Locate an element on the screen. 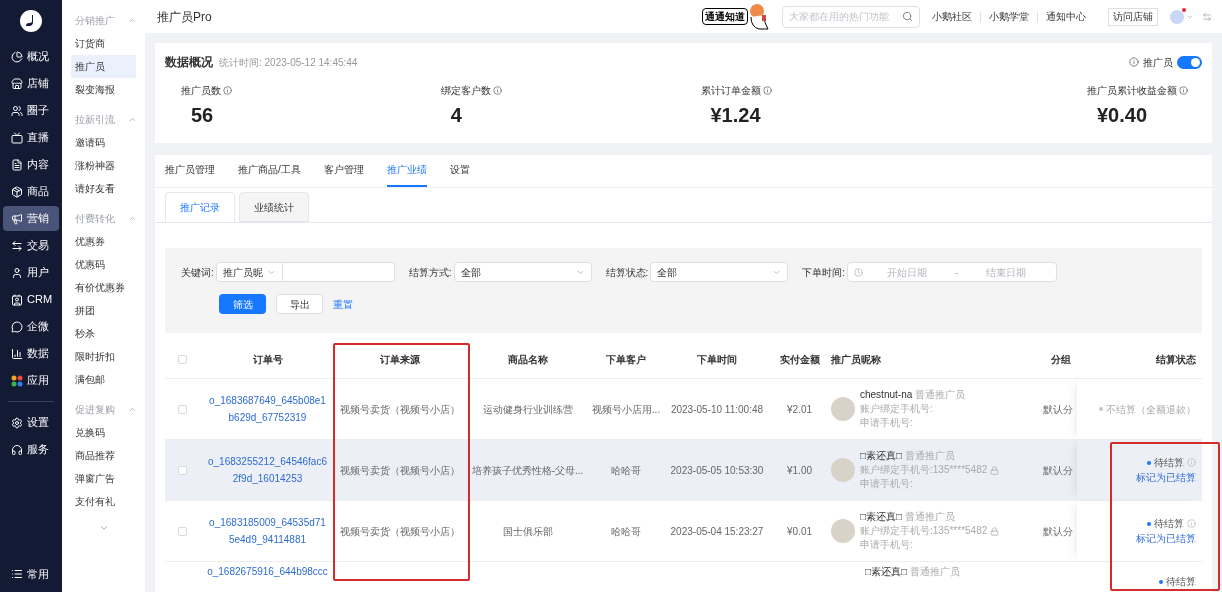 This screenshot has height=592, width=1222. submenu-item: 限时折扣 is located at coordinates (103, 356).